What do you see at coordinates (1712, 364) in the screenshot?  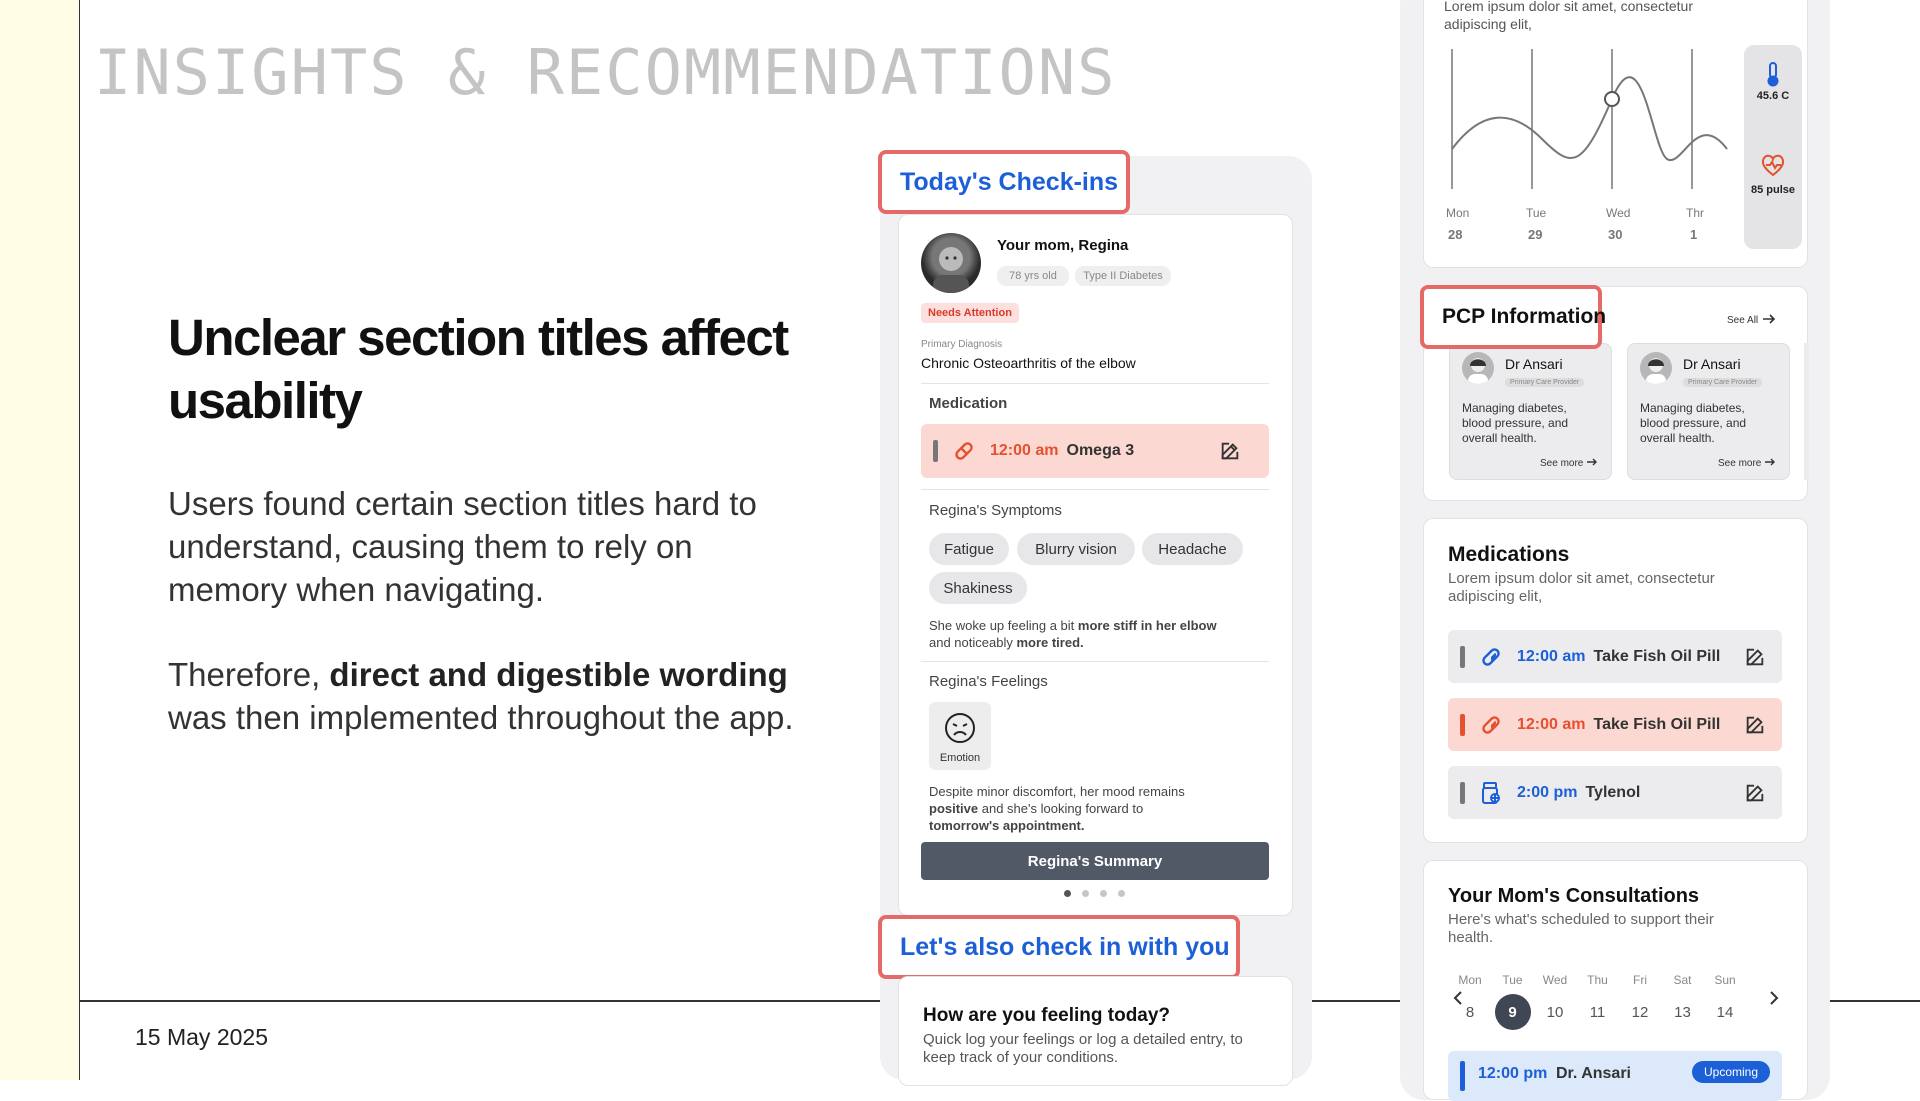 I see `doctor-name: Dr Ansari` at bounding box center [1712, 364].